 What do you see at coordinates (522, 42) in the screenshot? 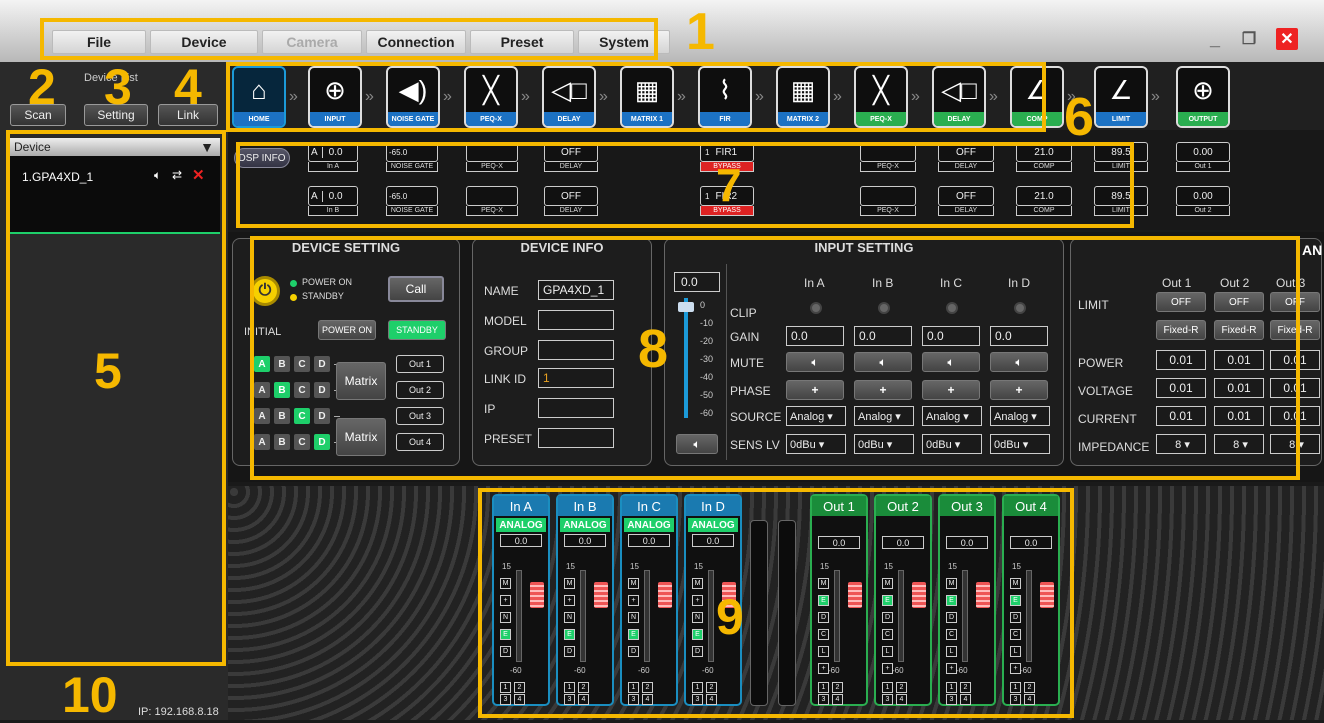
I see `menu-preset: Preset` at bounding box center [522, 42].